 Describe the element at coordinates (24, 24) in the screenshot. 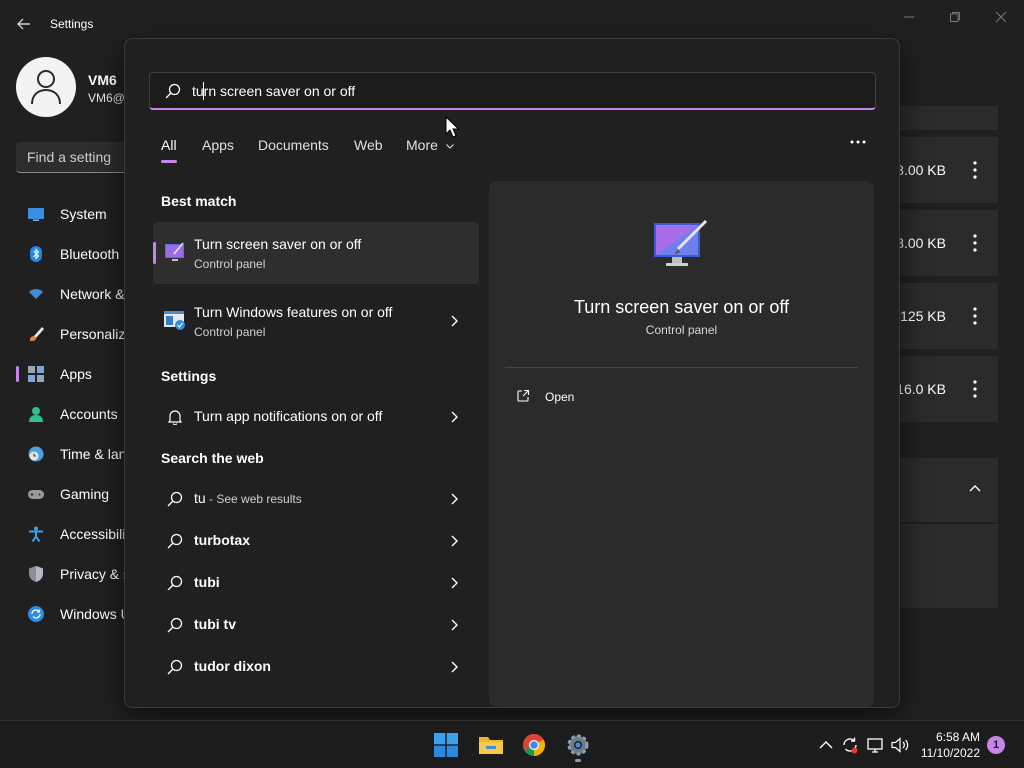

I see `back-button` at that location.